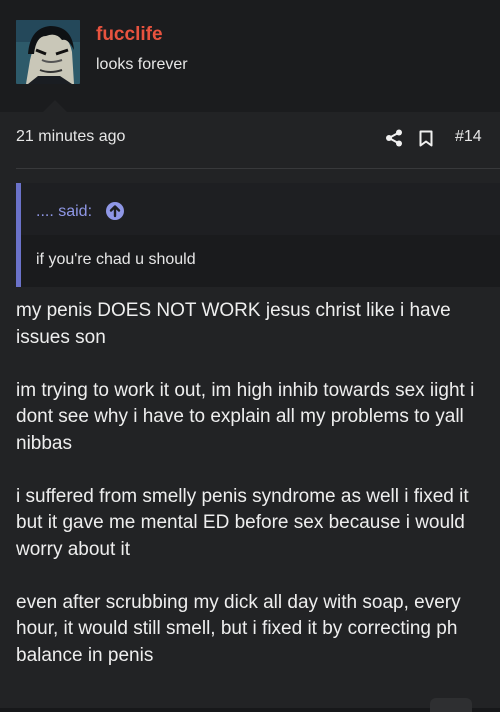 The height and width of the screenshot is (712, 500). I want to click on quote-text: if you're chad u should, so click(116, 259).